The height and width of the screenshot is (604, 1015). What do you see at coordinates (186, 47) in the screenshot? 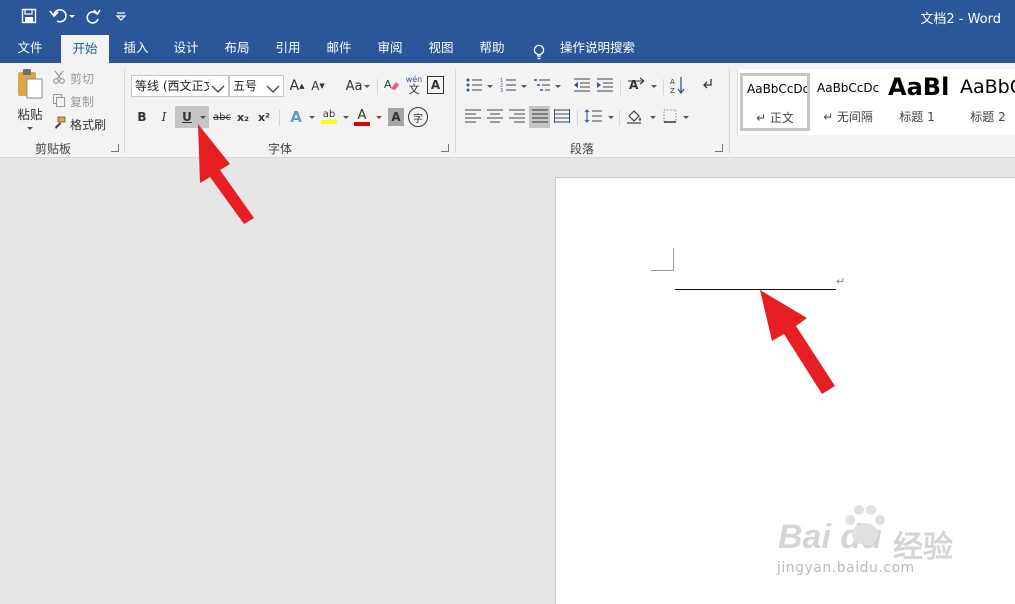
I see `tab-design: 设计` at bounding box center [186, 47].